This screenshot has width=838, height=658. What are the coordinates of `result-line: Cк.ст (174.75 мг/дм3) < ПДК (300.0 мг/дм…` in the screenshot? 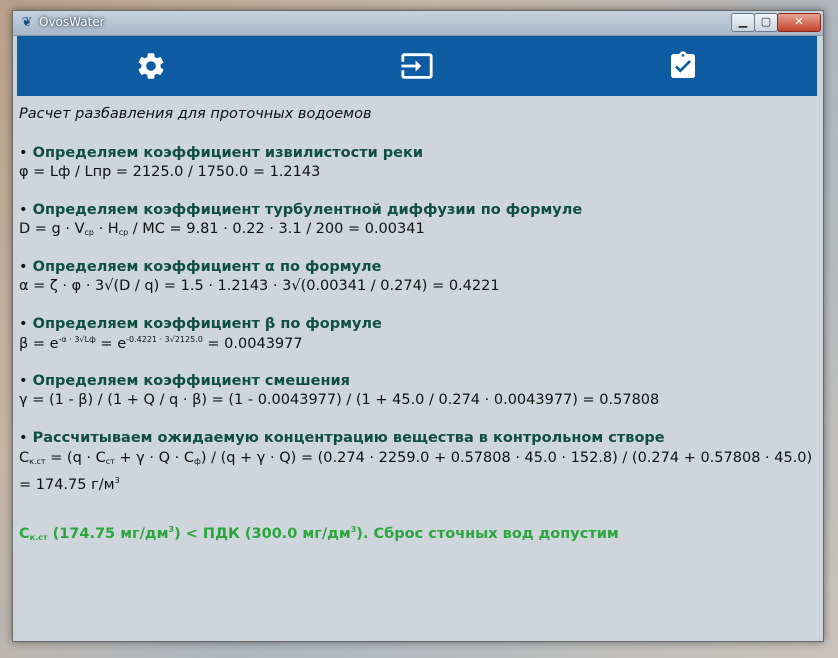 It's located at (319, 533).